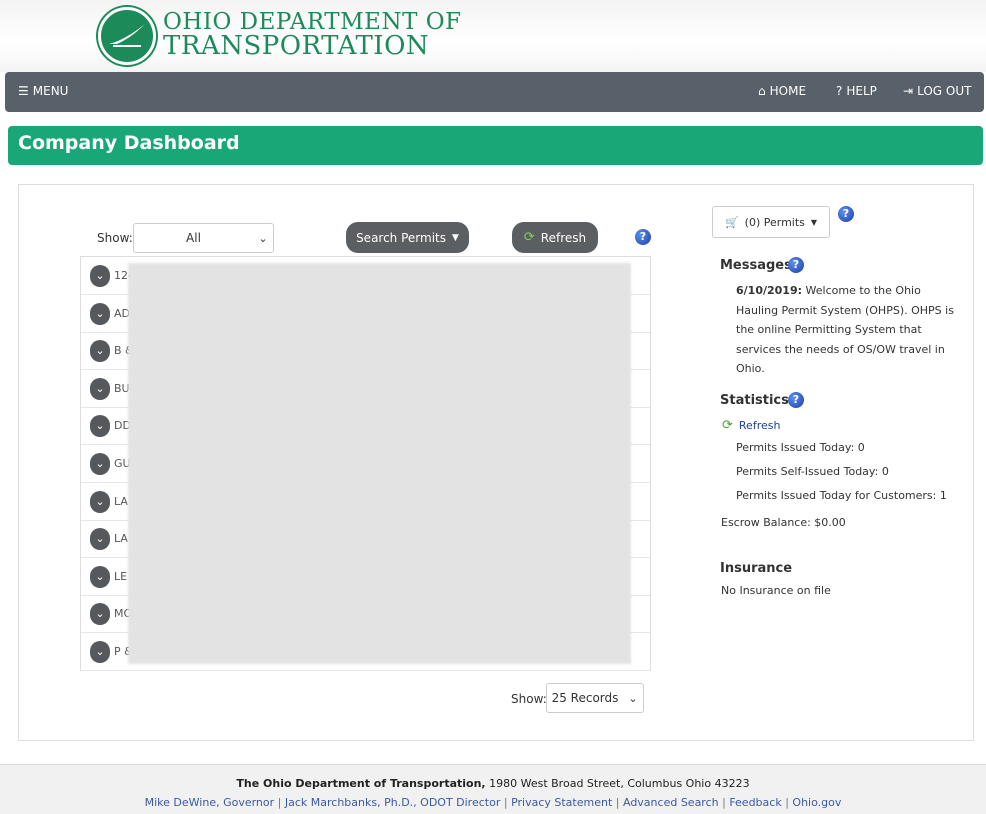  I want to click on footer-link: Privacy Statement, so click(561, 802).